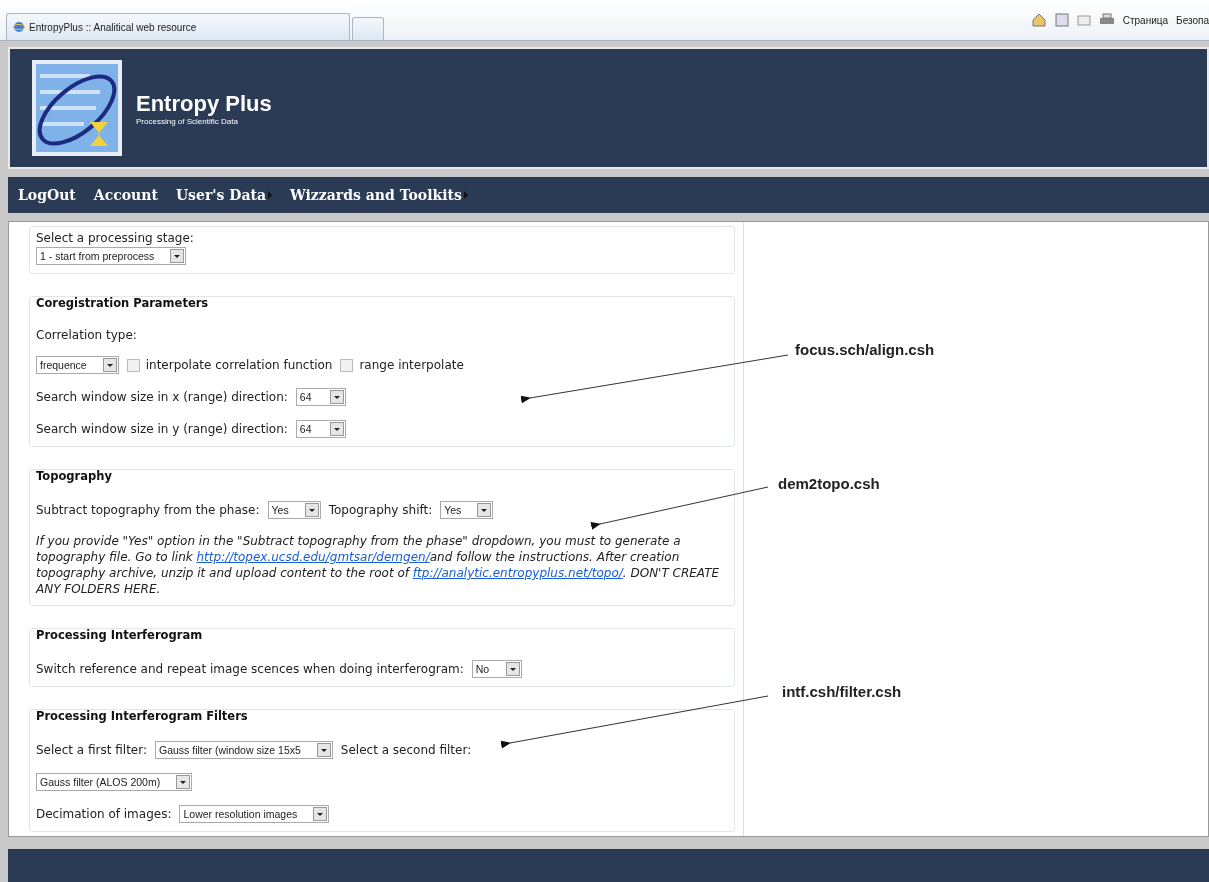 The width and height of the screenshot is (1209, 882). Describe the element at coordinates (380, 510) in the screenshot. I see `field-label: Topography shift:` at that location.